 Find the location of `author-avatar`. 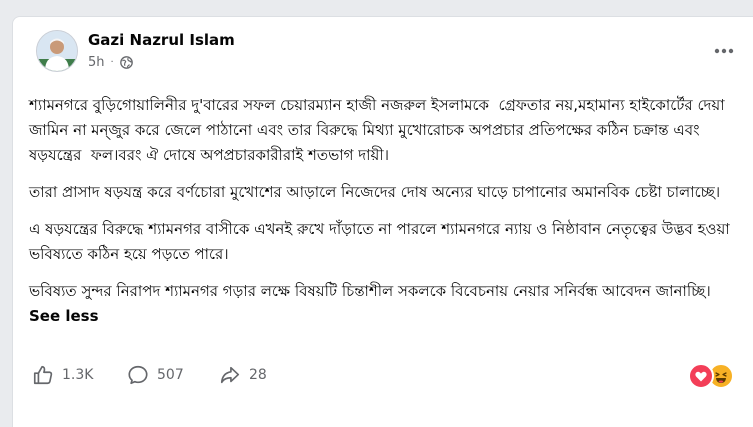

author-avatar is located at coordinates (57, 51).